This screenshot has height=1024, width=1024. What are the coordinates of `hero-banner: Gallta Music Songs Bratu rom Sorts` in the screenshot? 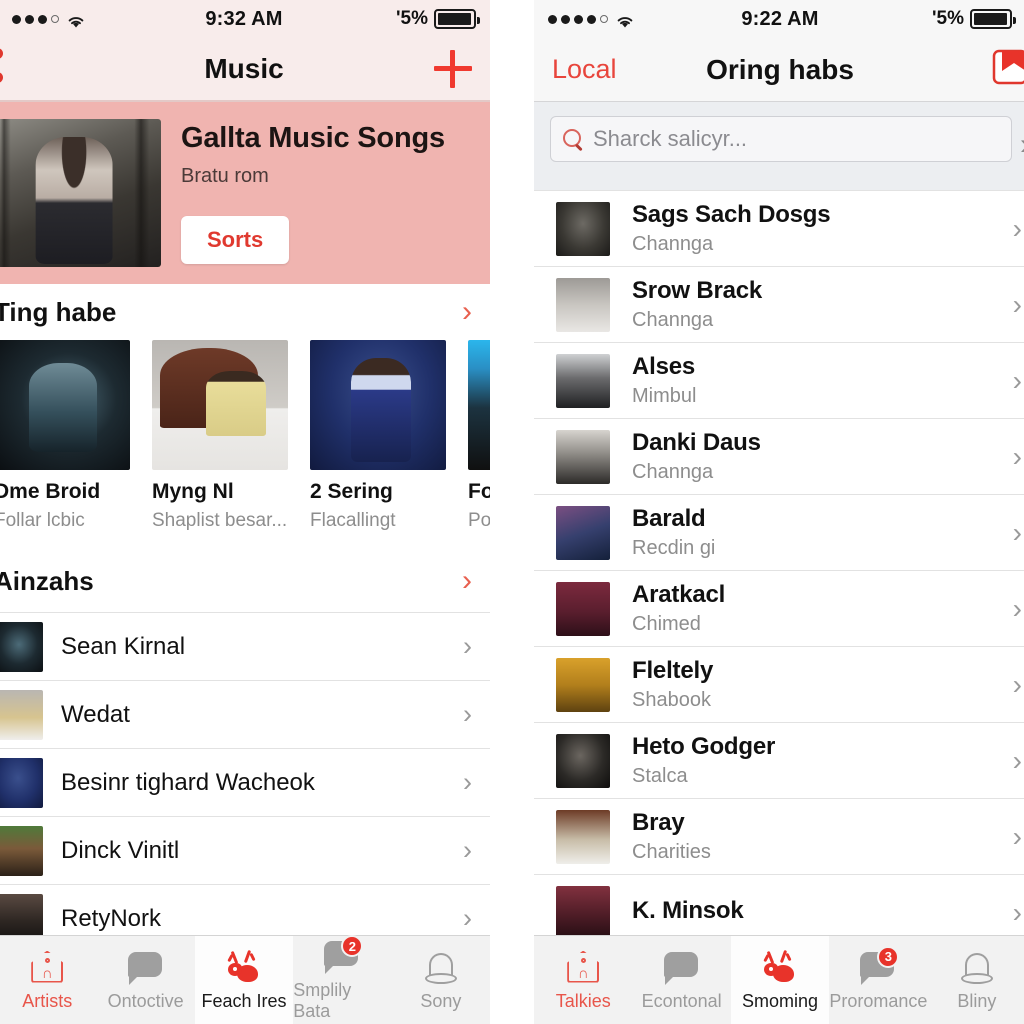 It's located at (245, 193).